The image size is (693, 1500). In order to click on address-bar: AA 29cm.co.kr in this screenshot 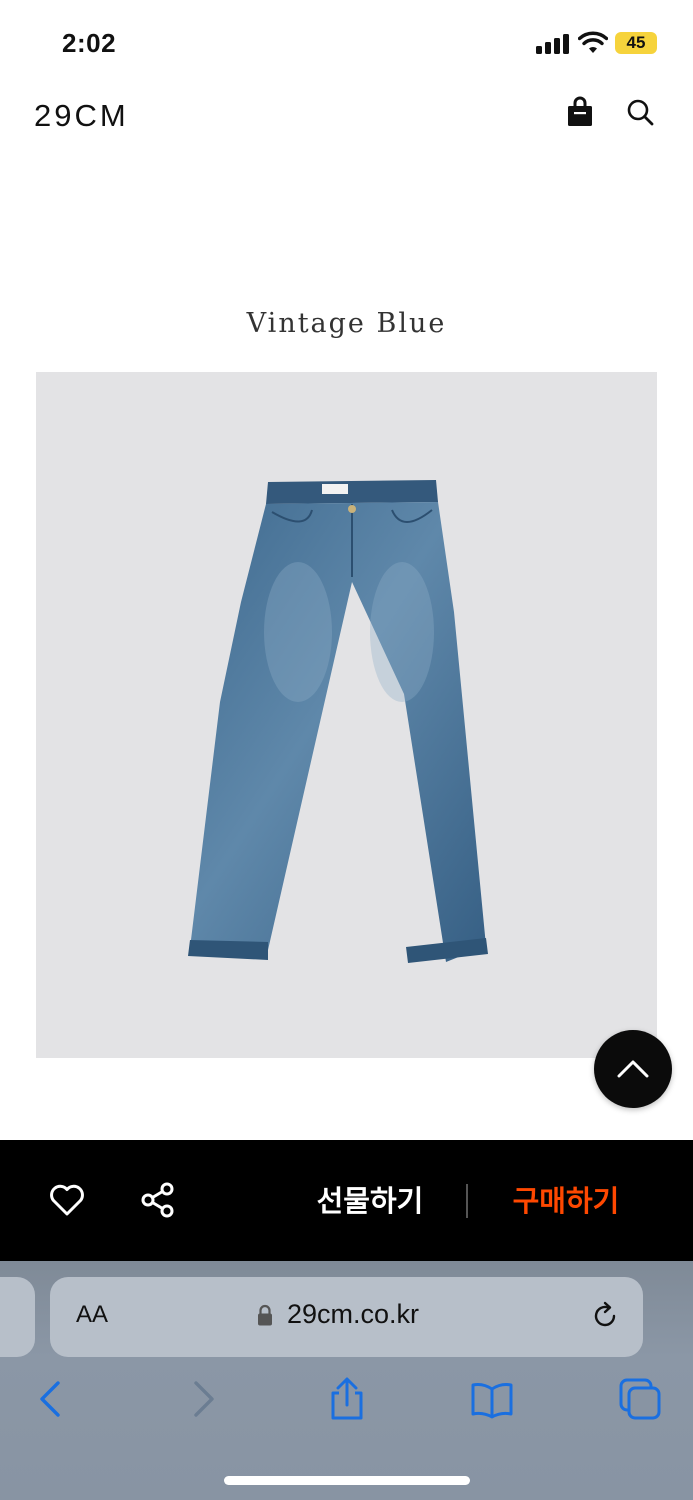, I will do `click(346, 1317)`.